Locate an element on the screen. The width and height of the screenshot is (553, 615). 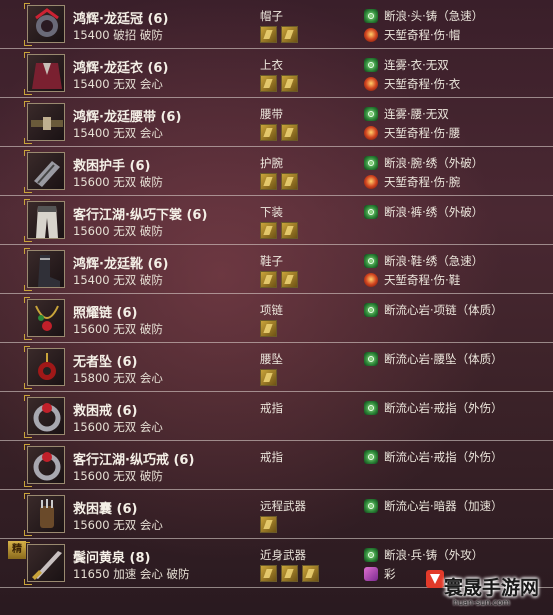
enchant-text: 断浪·头·铸（急速） is located at coordinates (434, 16).